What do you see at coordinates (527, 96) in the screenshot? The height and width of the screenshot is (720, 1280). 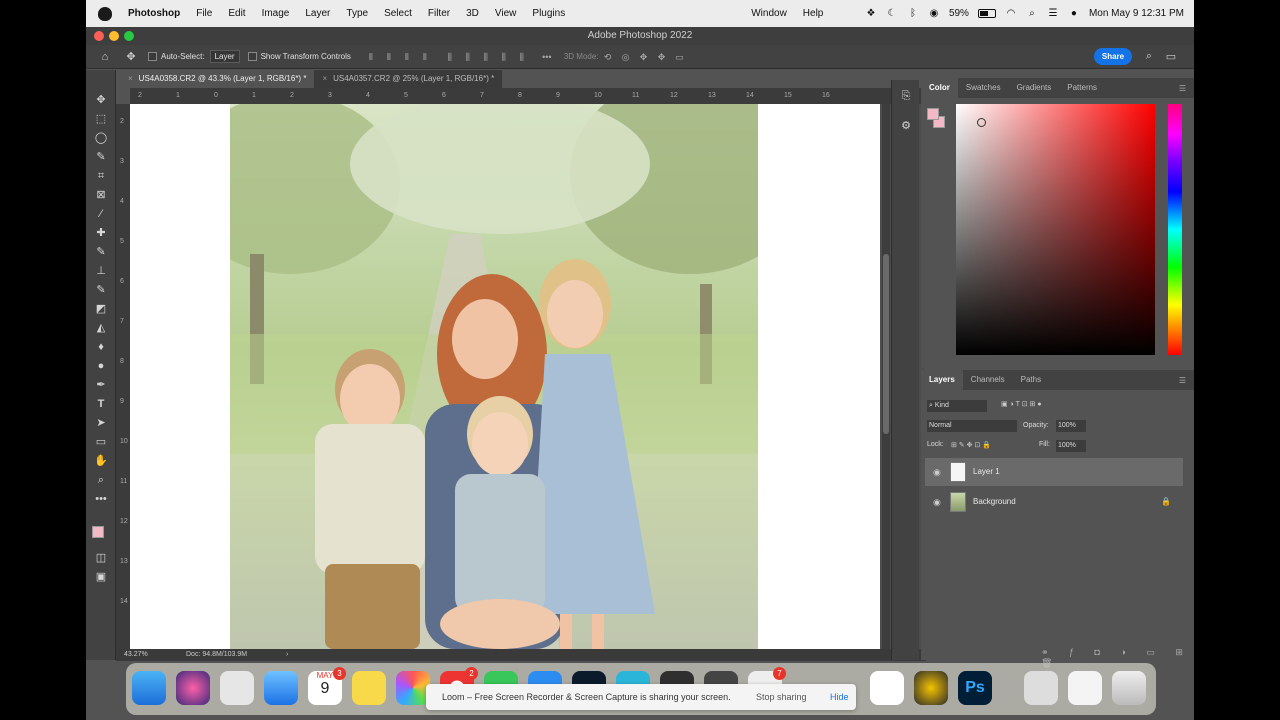 I see `horizontal-ruler: 2 1 0 1 2 3 4 5 6 7 8 9 10 11 12 13 14 15 16` at bounding box center [527, 96].